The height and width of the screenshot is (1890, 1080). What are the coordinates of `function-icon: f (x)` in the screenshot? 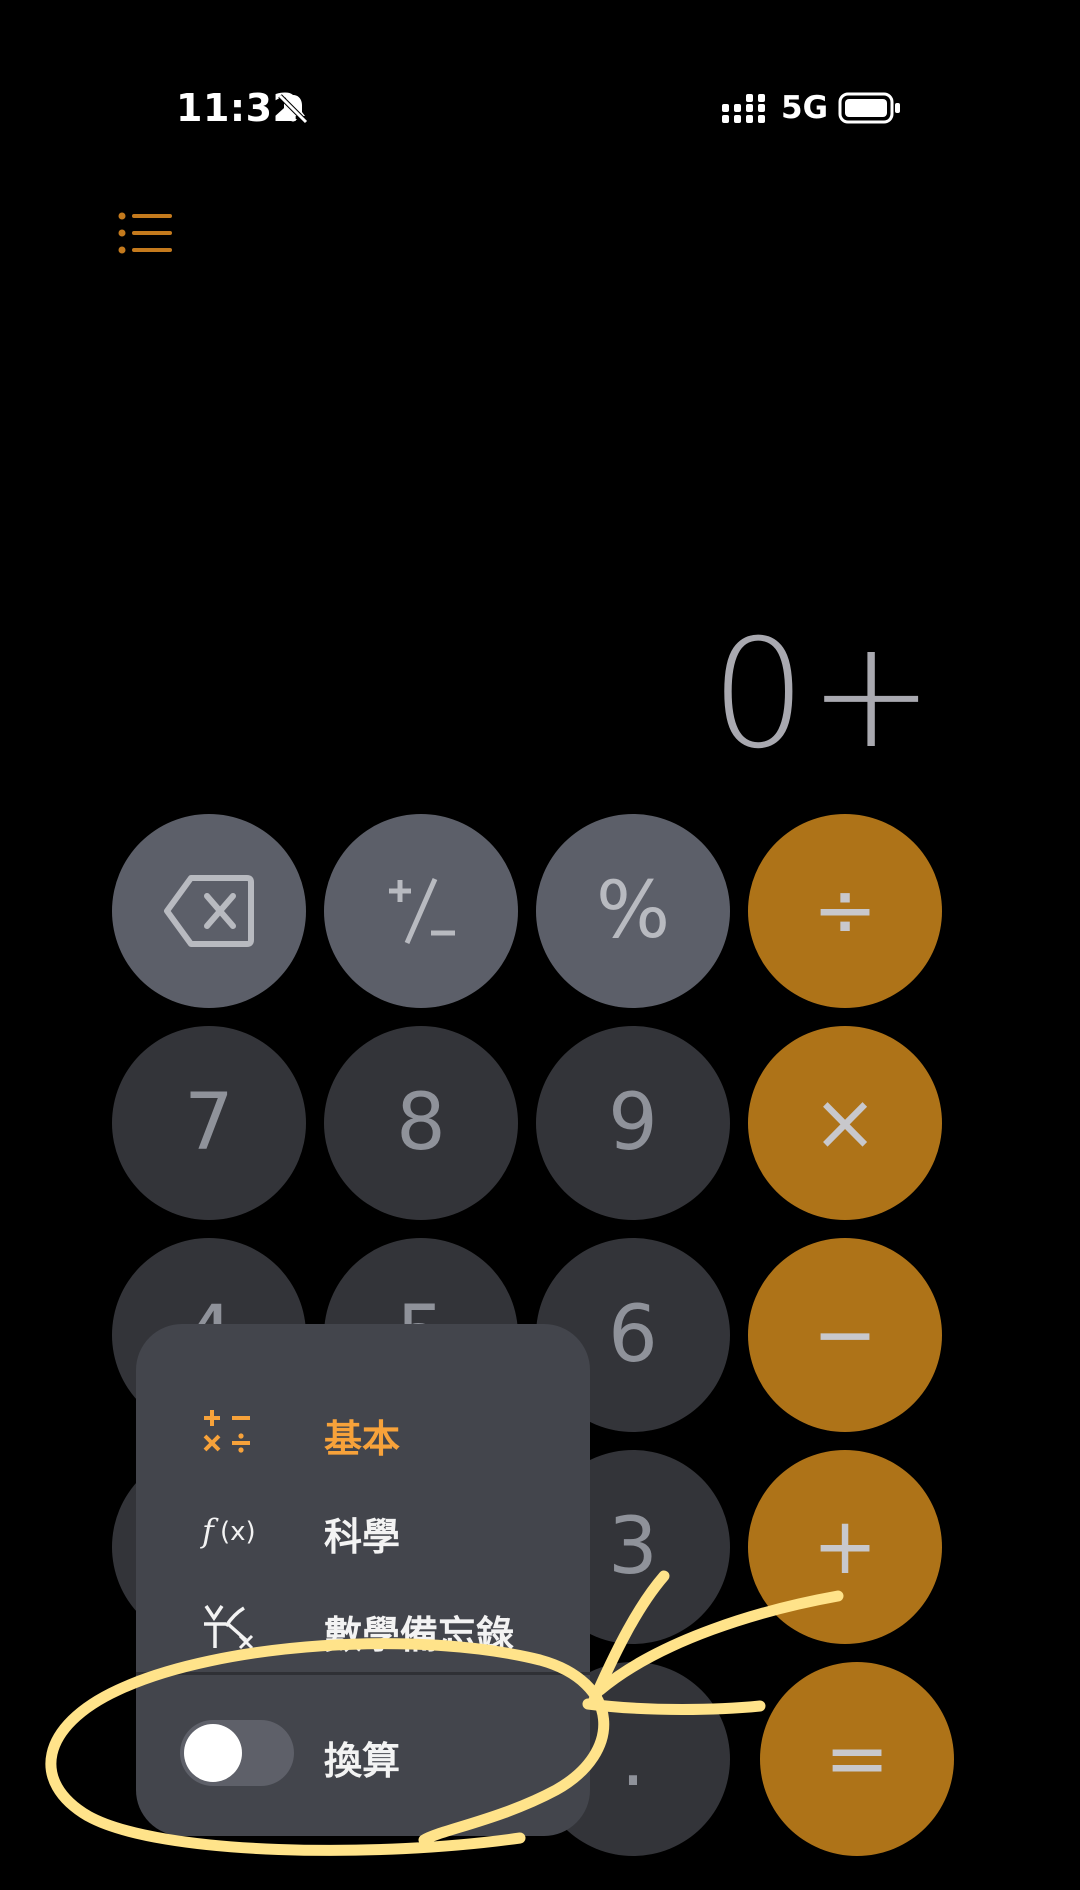 It's located at (228, 1531).